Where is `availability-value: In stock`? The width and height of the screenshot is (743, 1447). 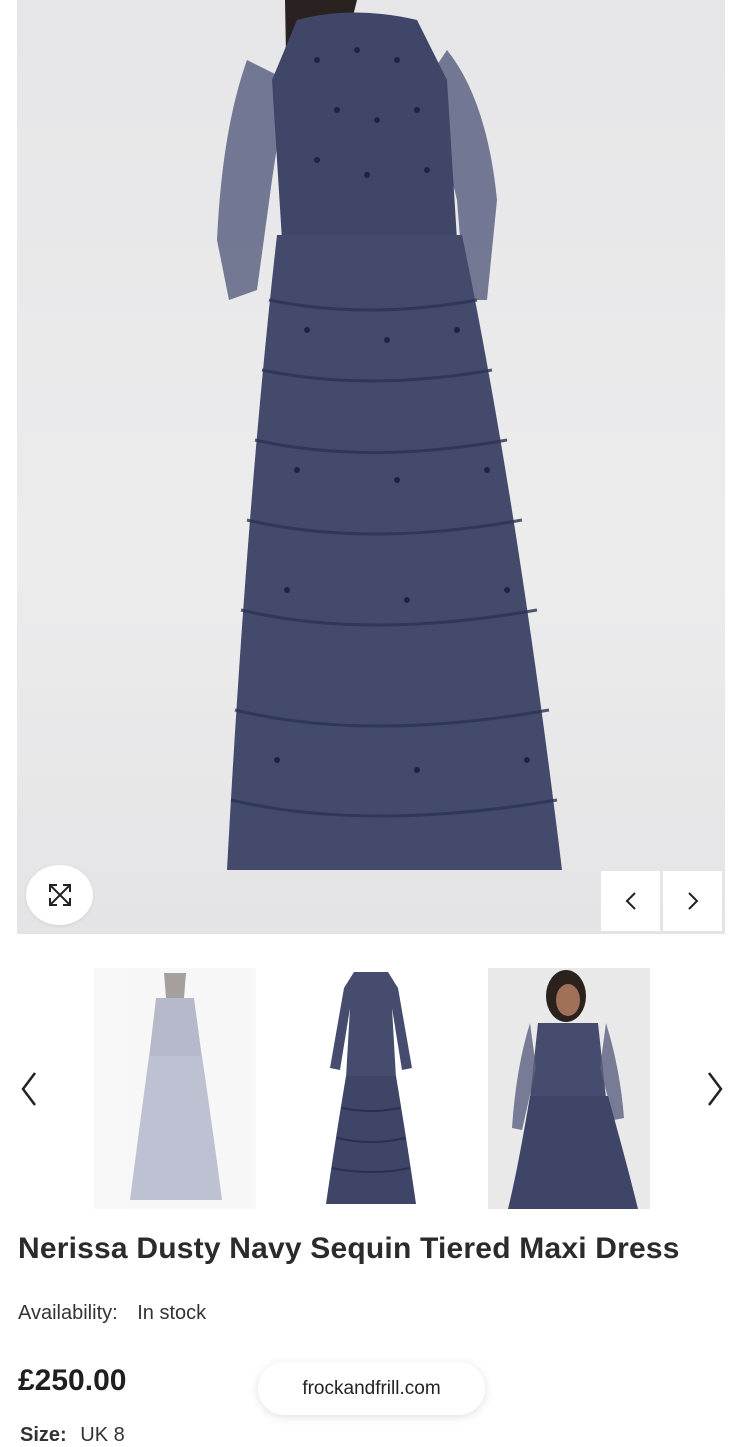
availability-value: In stock is located at coordinates (172, 1313).